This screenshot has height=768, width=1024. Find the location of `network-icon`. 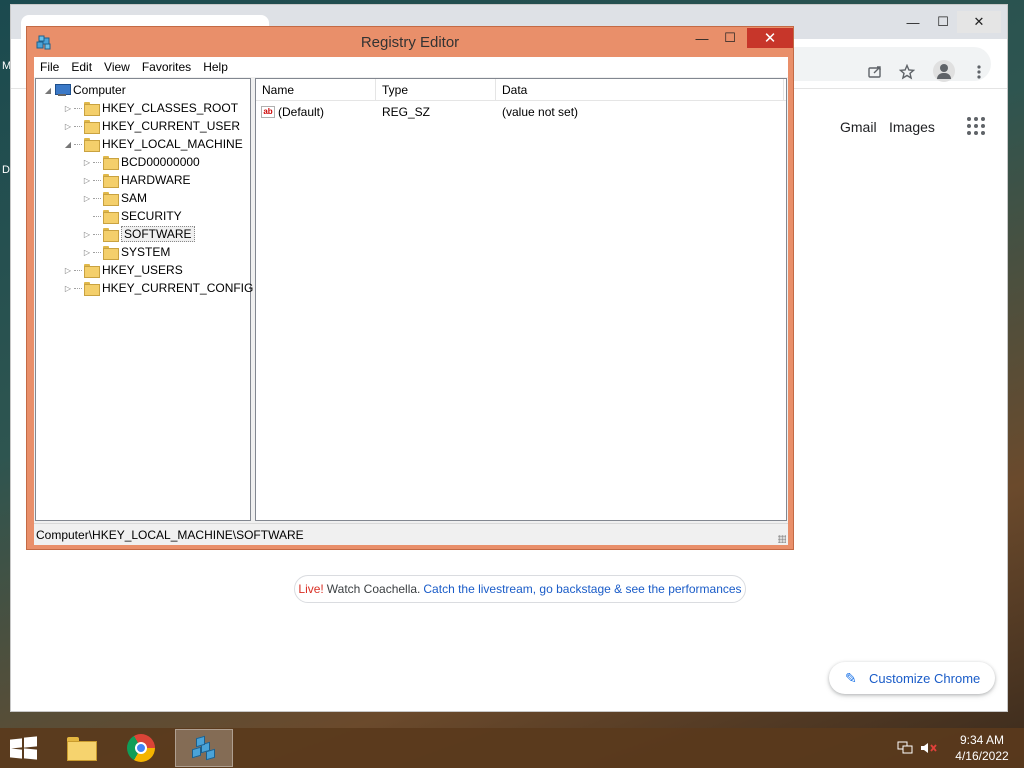

network-icon is located at coordinates (905, 748).